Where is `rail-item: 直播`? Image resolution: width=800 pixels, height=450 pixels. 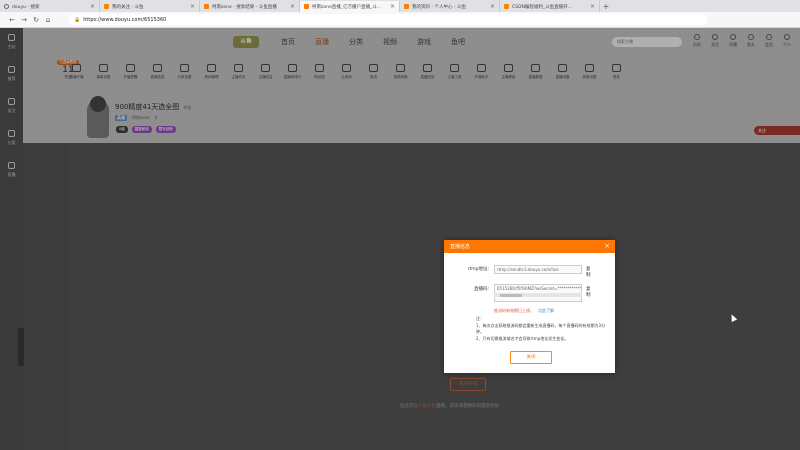
rail-item: 直播 is located at coordinates (11, 172).